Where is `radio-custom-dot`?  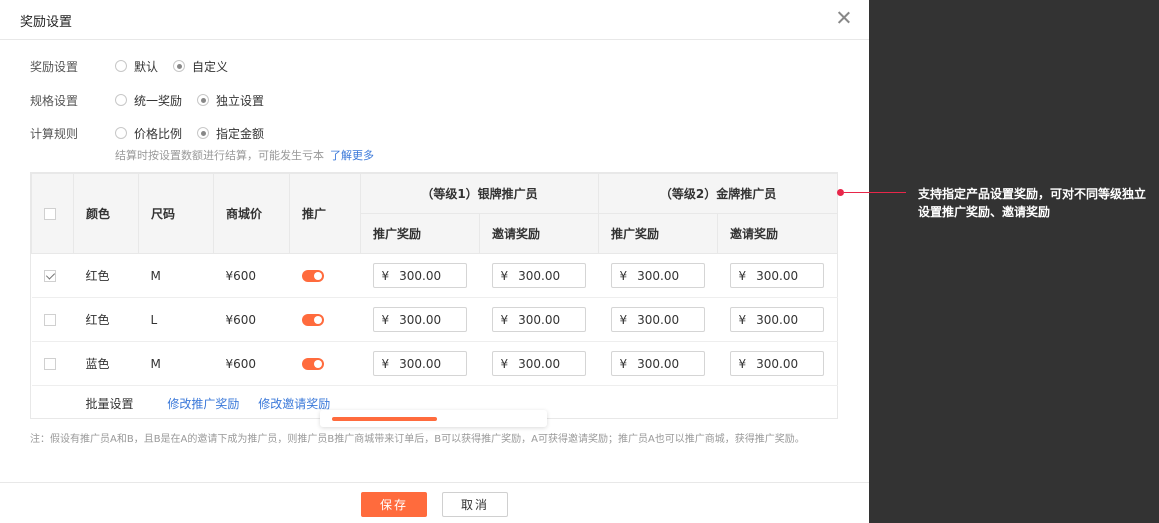 radio-custom-dot is located at coordinates (179, 66).